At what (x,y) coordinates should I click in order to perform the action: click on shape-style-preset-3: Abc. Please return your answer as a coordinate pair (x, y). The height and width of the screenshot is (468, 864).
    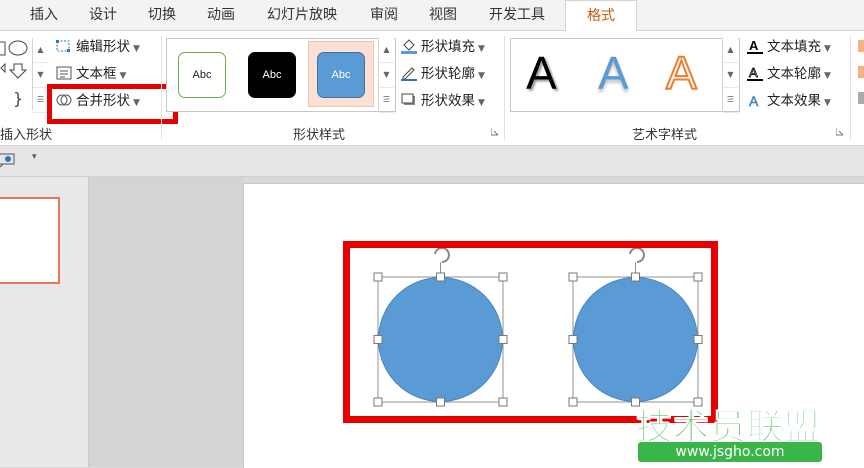
    Looking at the image, I should click on (341, 75).